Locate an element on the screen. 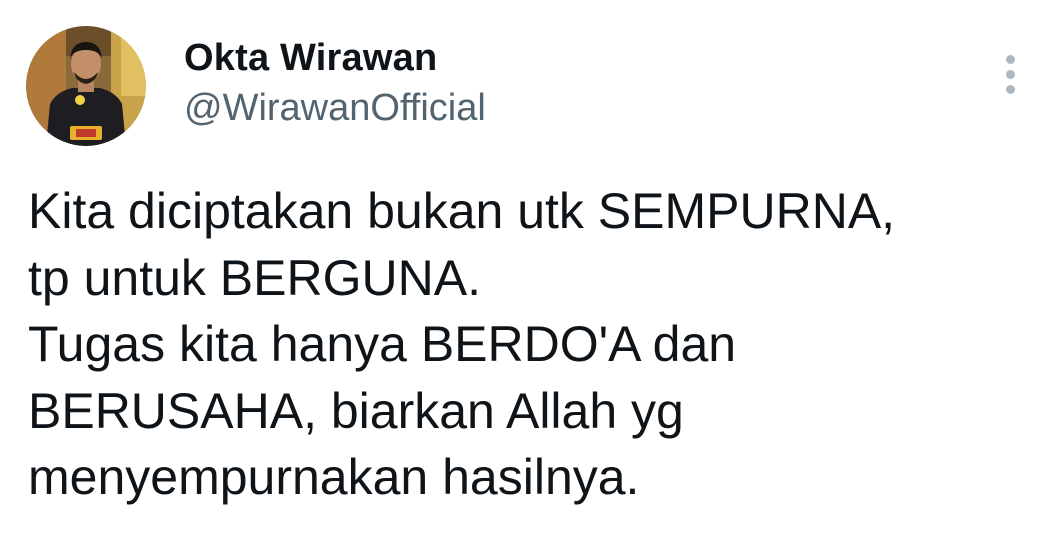 The width and height of the screenshot is (1044, 536). tweet-text-line: BERUSAHA, biarkan Allah yg is located at coordinates (356, 410).